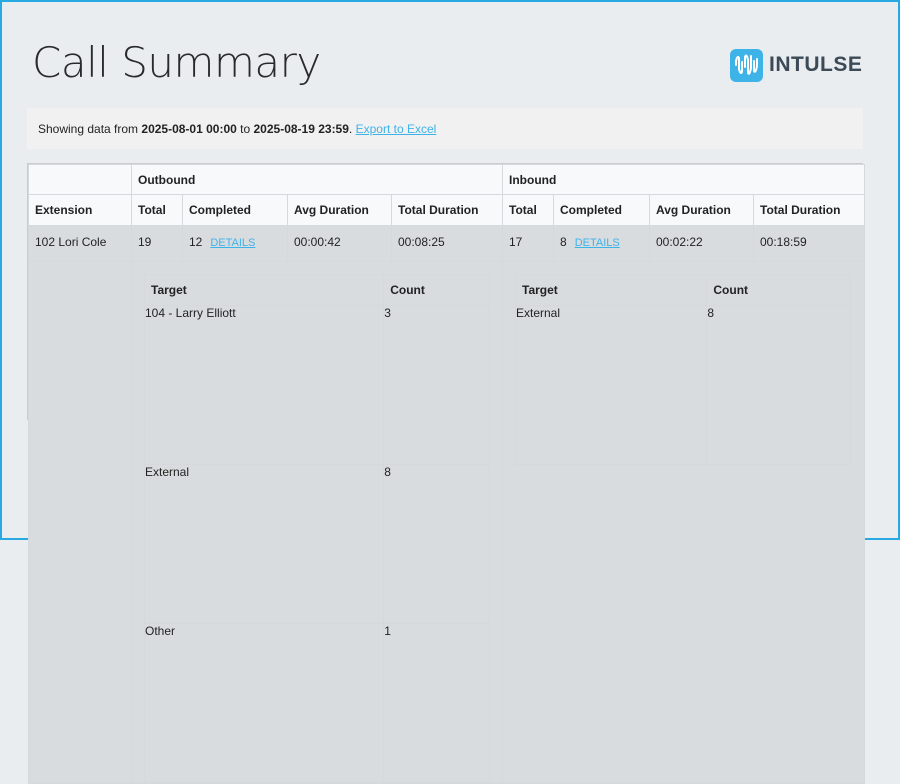 The width and height of the screenshot is (900, 784). What do you see at coordinates (196, 242) in the screenshot?
I see `outbound-completed-value: 12` at bounding box center [196, 242].